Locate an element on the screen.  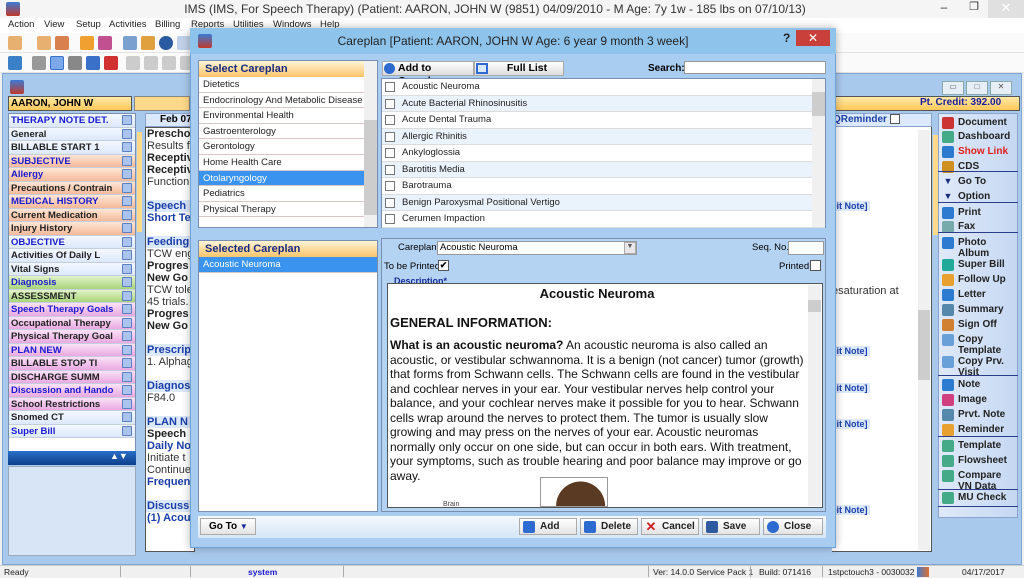
folder-icon is located at coordinates (87, 43).